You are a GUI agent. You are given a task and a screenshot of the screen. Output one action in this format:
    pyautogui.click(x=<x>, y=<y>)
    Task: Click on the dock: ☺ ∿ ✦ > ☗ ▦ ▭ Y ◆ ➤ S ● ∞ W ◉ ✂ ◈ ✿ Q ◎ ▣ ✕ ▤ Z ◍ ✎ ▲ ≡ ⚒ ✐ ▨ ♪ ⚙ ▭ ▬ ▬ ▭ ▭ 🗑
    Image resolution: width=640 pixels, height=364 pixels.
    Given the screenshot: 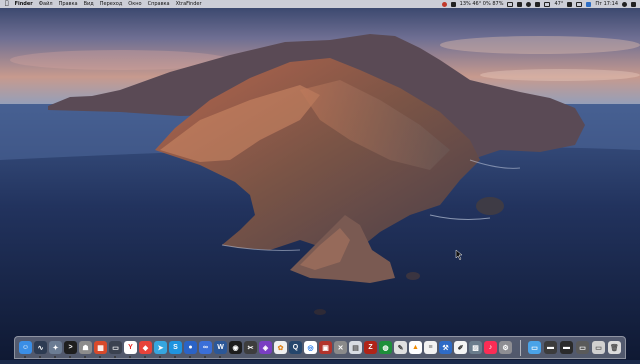 What is the action you would take?
    pyautogui.click(x=320, y=347)
    